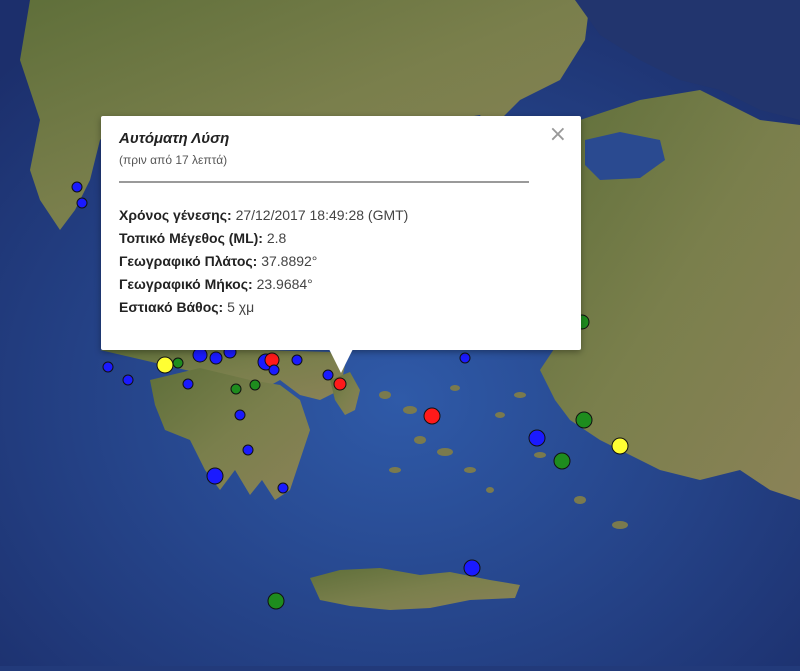 This screenshot has height=671, width=800. I want to click on detail-row-magnitude: Τοπικό Μέγεθος (ML): 2.8, so click(263, 238).